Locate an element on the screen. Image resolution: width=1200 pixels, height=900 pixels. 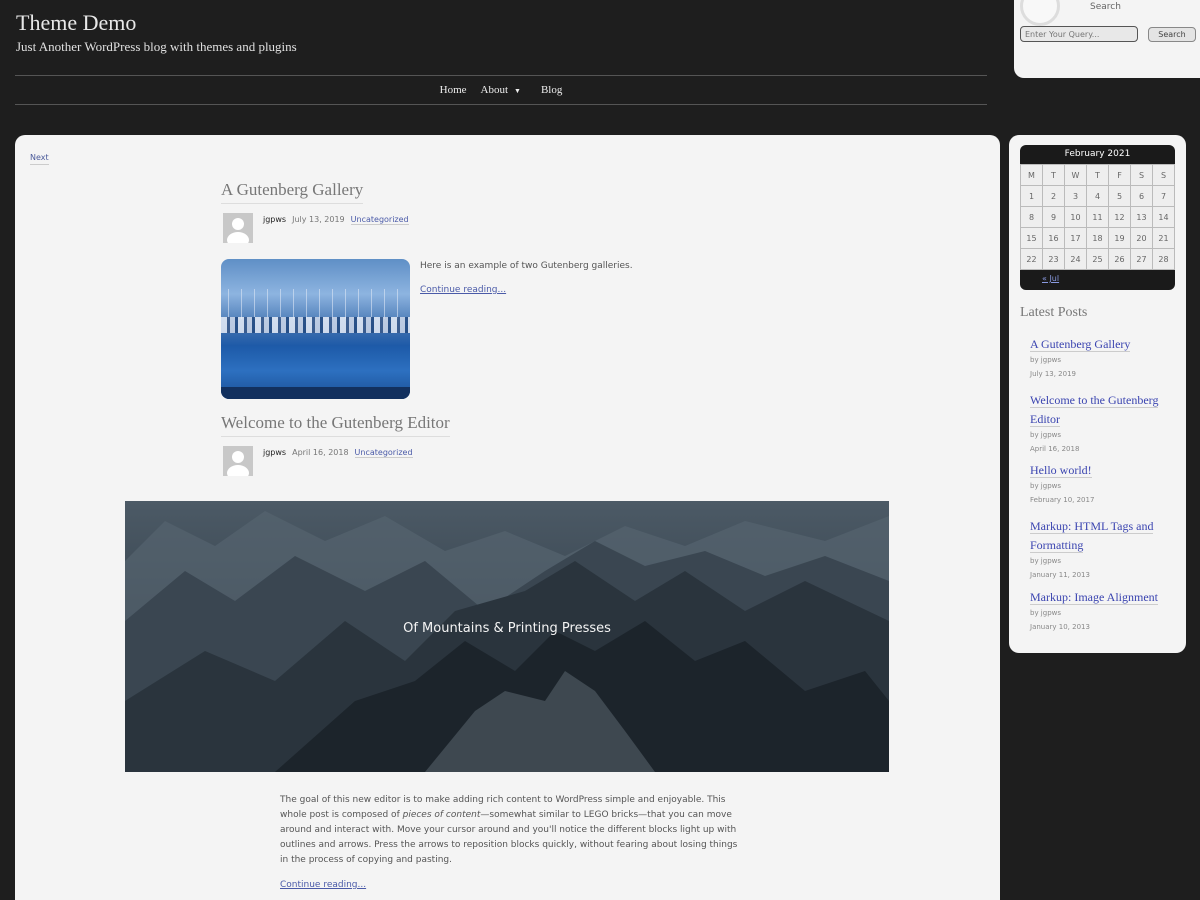
calendar-caption: February 2021 is located at coordinates (1097, 154).